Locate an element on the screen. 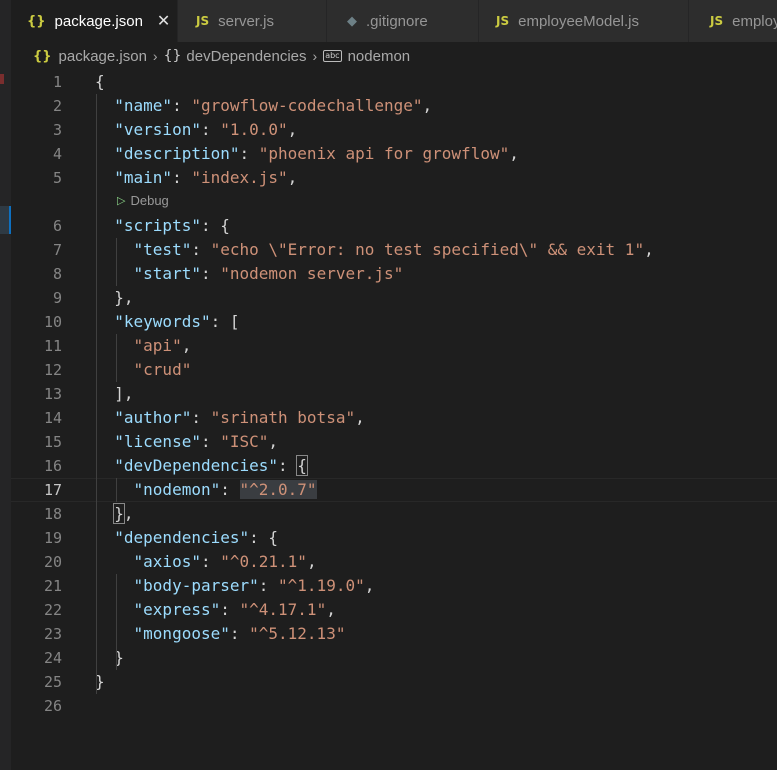 This screenshot has height=770, width=777. json-key: "description" is located at coordinates (177, 153).